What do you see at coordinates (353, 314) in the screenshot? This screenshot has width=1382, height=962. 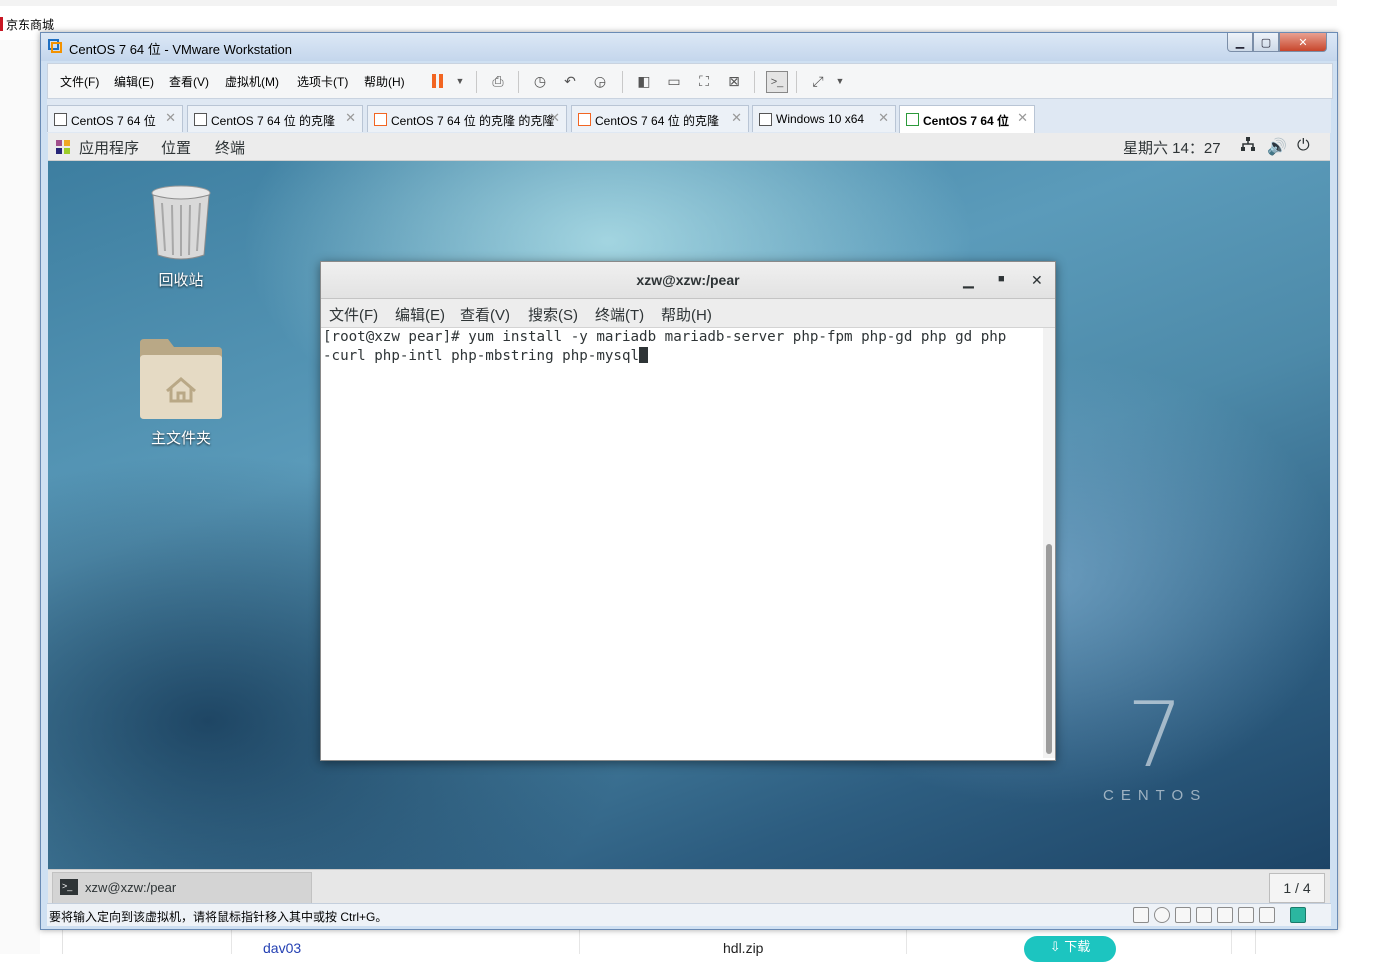 I see `terminal-menu-file: 文件(F)` at bounding box center [353, 314].